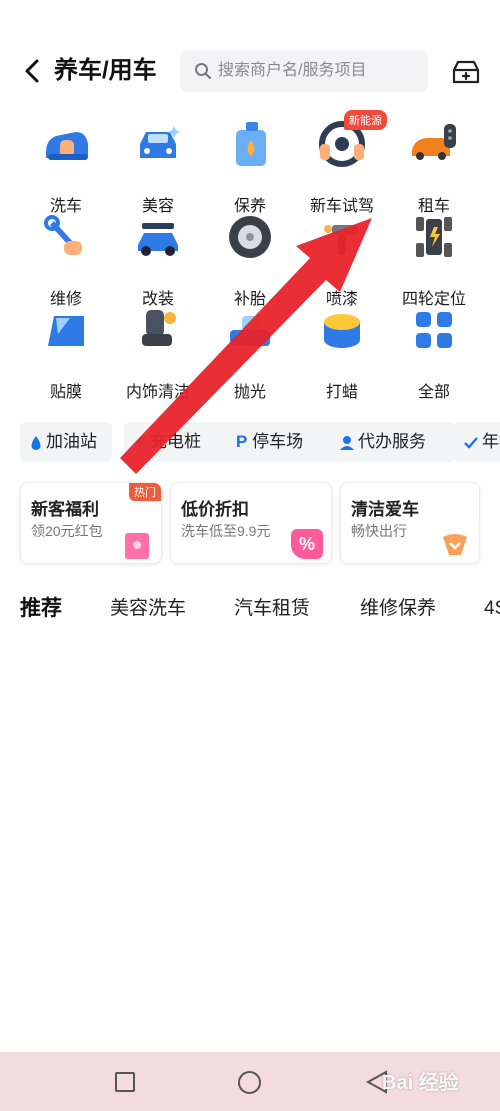 This screenshot has width=500, height=1111. I want to click on car-wash-icon, so click(67, 146).